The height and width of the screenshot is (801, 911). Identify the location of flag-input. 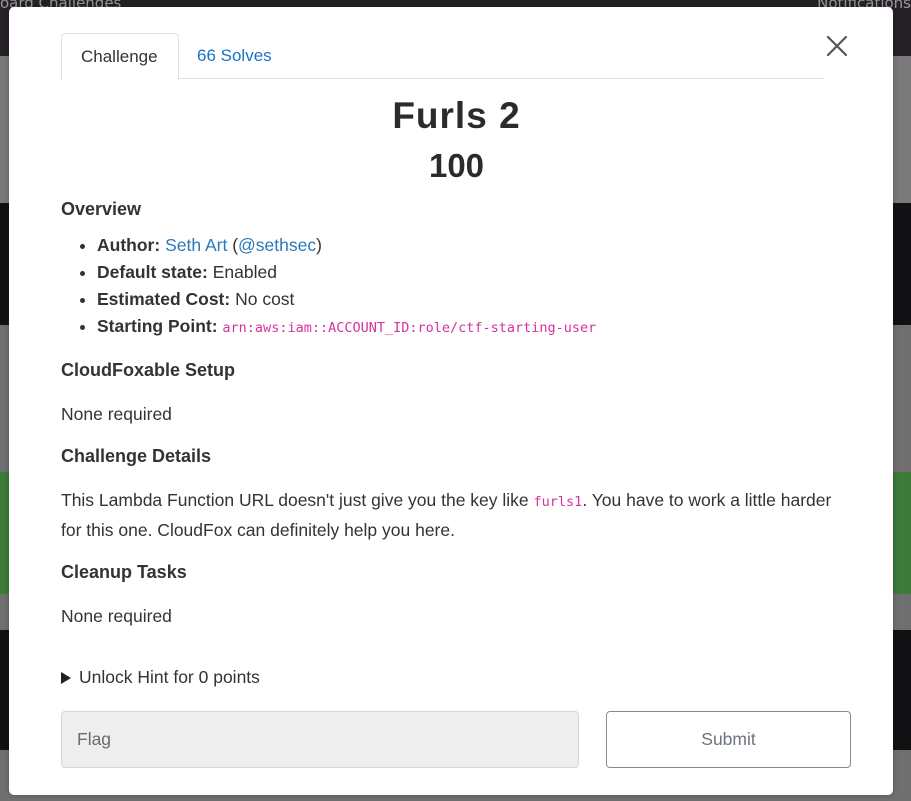
(320, 739).